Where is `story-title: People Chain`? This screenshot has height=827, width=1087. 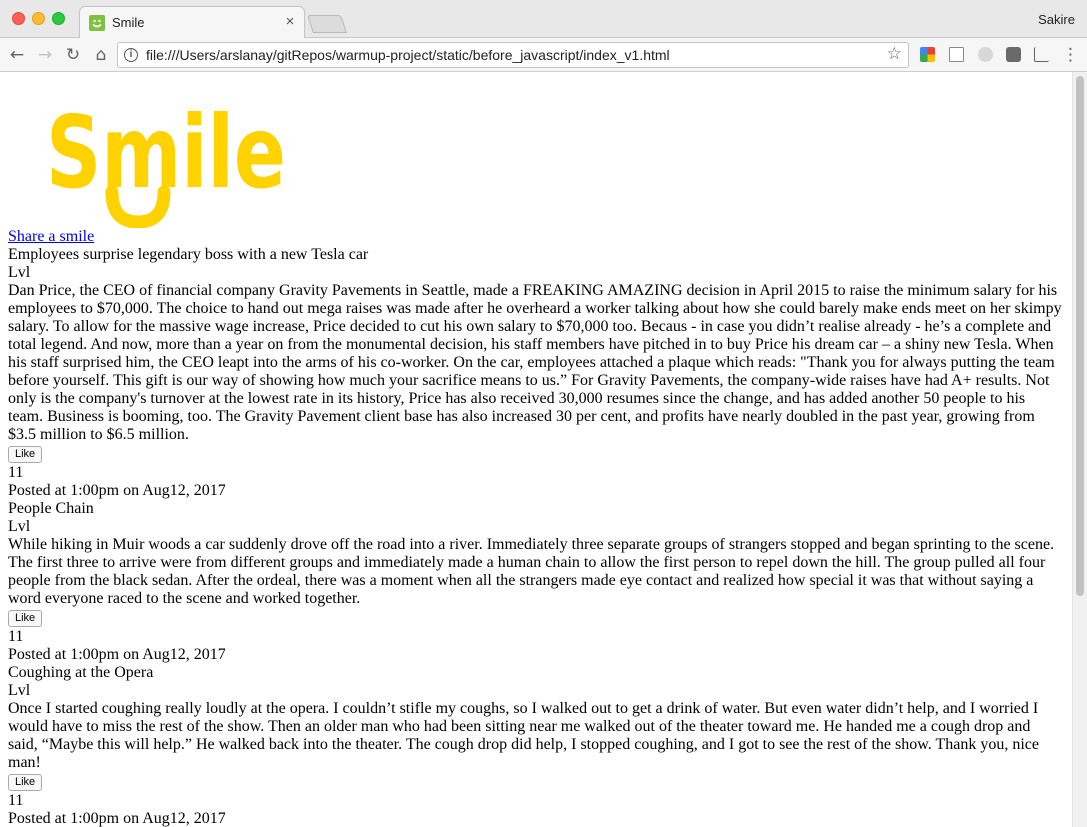 story-title: People Chain is located at coordinates (51, 508).